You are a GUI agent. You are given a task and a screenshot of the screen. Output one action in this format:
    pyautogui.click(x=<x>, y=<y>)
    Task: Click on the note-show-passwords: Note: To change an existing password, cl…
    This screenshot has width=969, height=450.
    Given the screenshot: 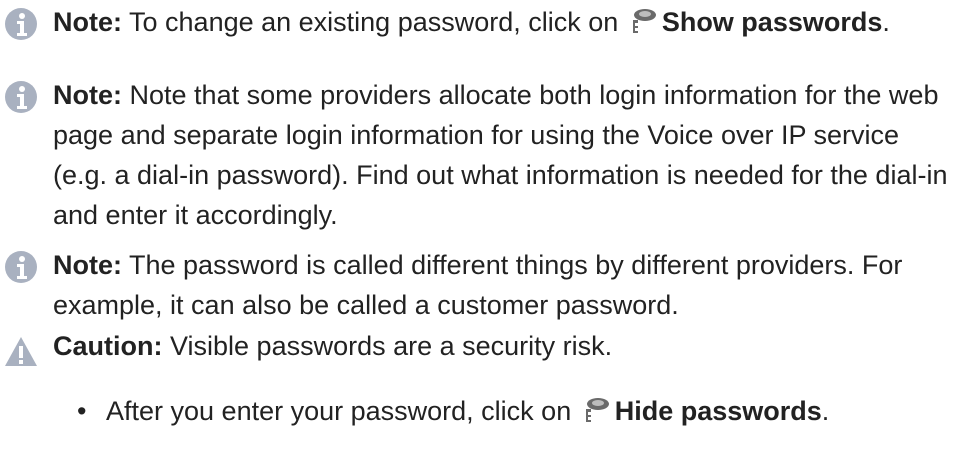 What is the action you would take?
    pyautogui.click(x=481, y=22)
    